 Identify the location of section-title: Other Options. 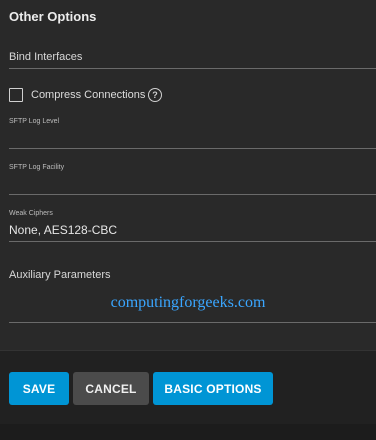
(53, 16).